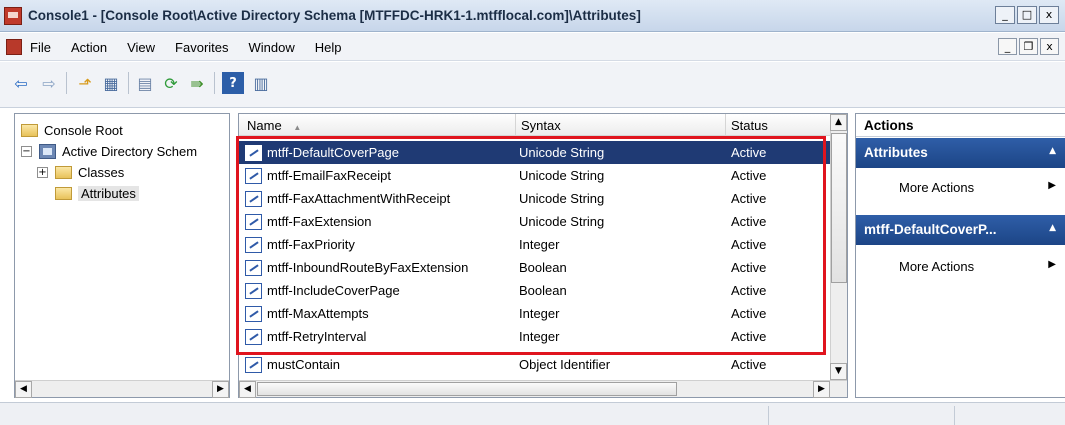 Image resolution: width=1065 pixels, height=425 pixels. I want to click on maximize-button: □, so click(1027, 15).